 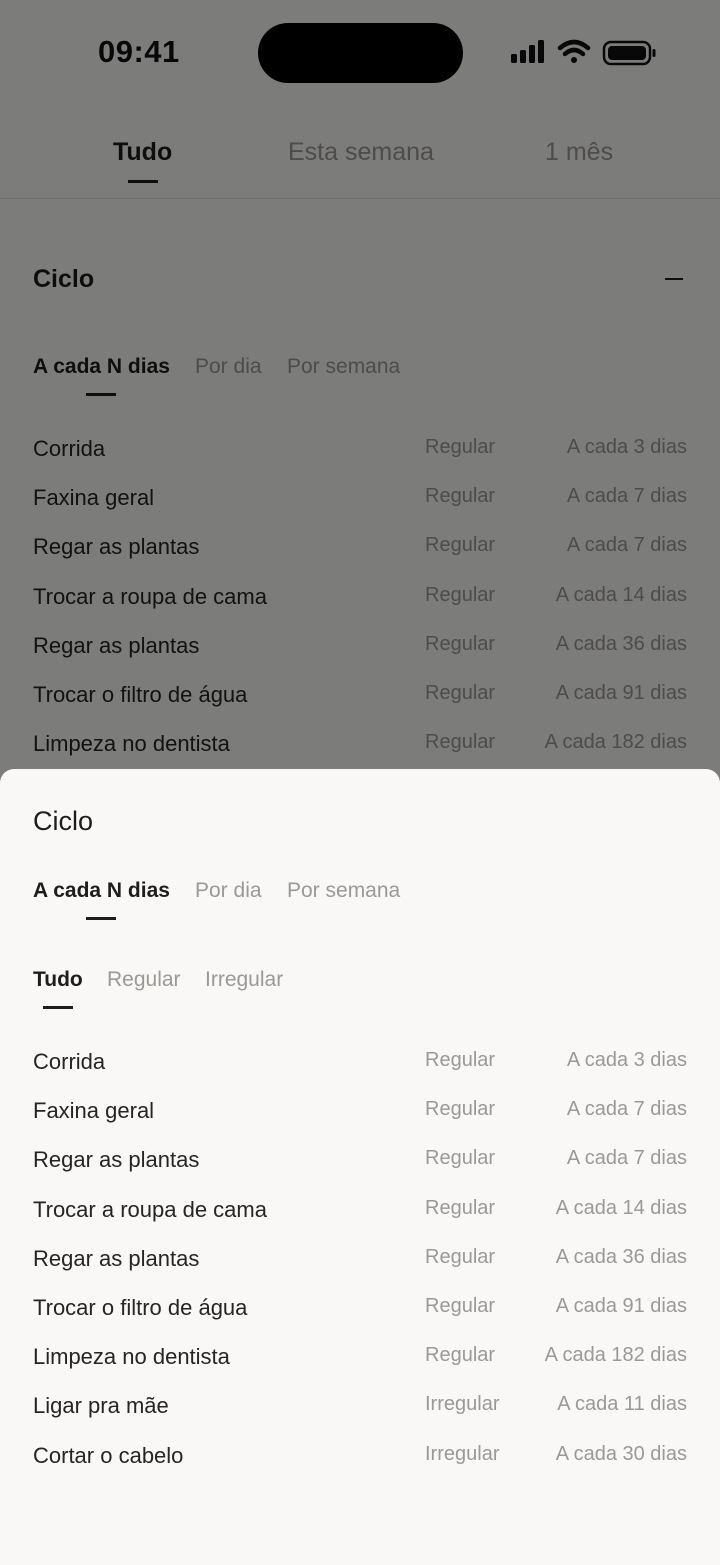 I want to click on task-name: Limpeza no dentista, so click(x=131, y=1357).